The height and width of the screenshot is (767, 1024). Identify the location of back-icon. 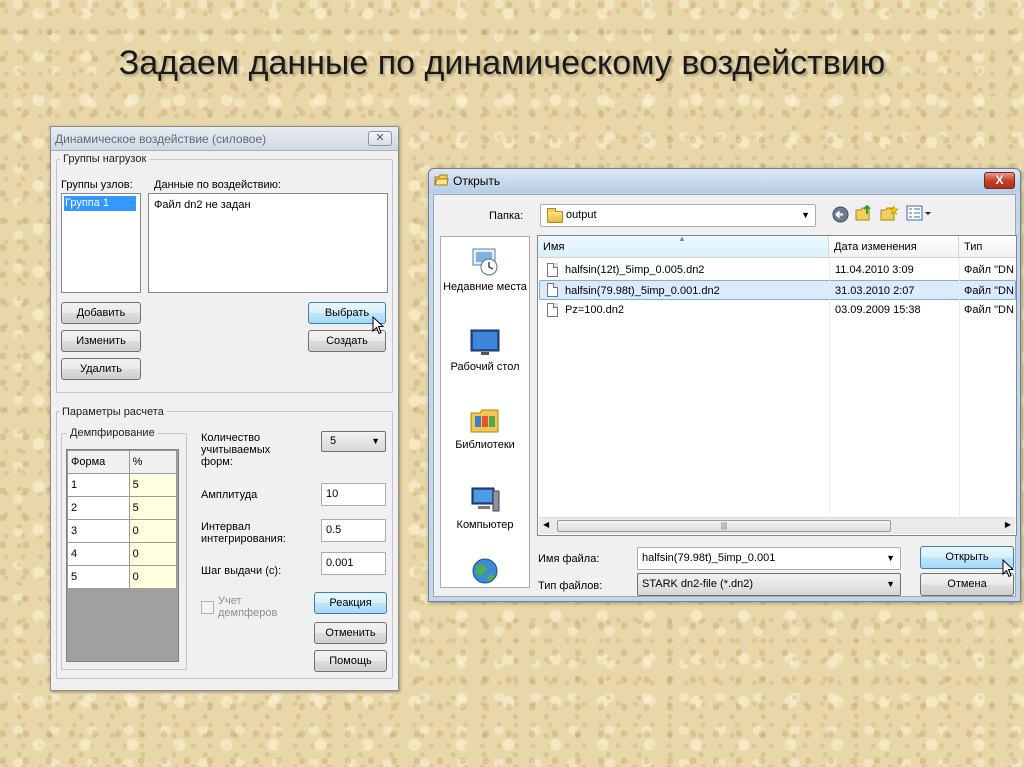
(840, 214).